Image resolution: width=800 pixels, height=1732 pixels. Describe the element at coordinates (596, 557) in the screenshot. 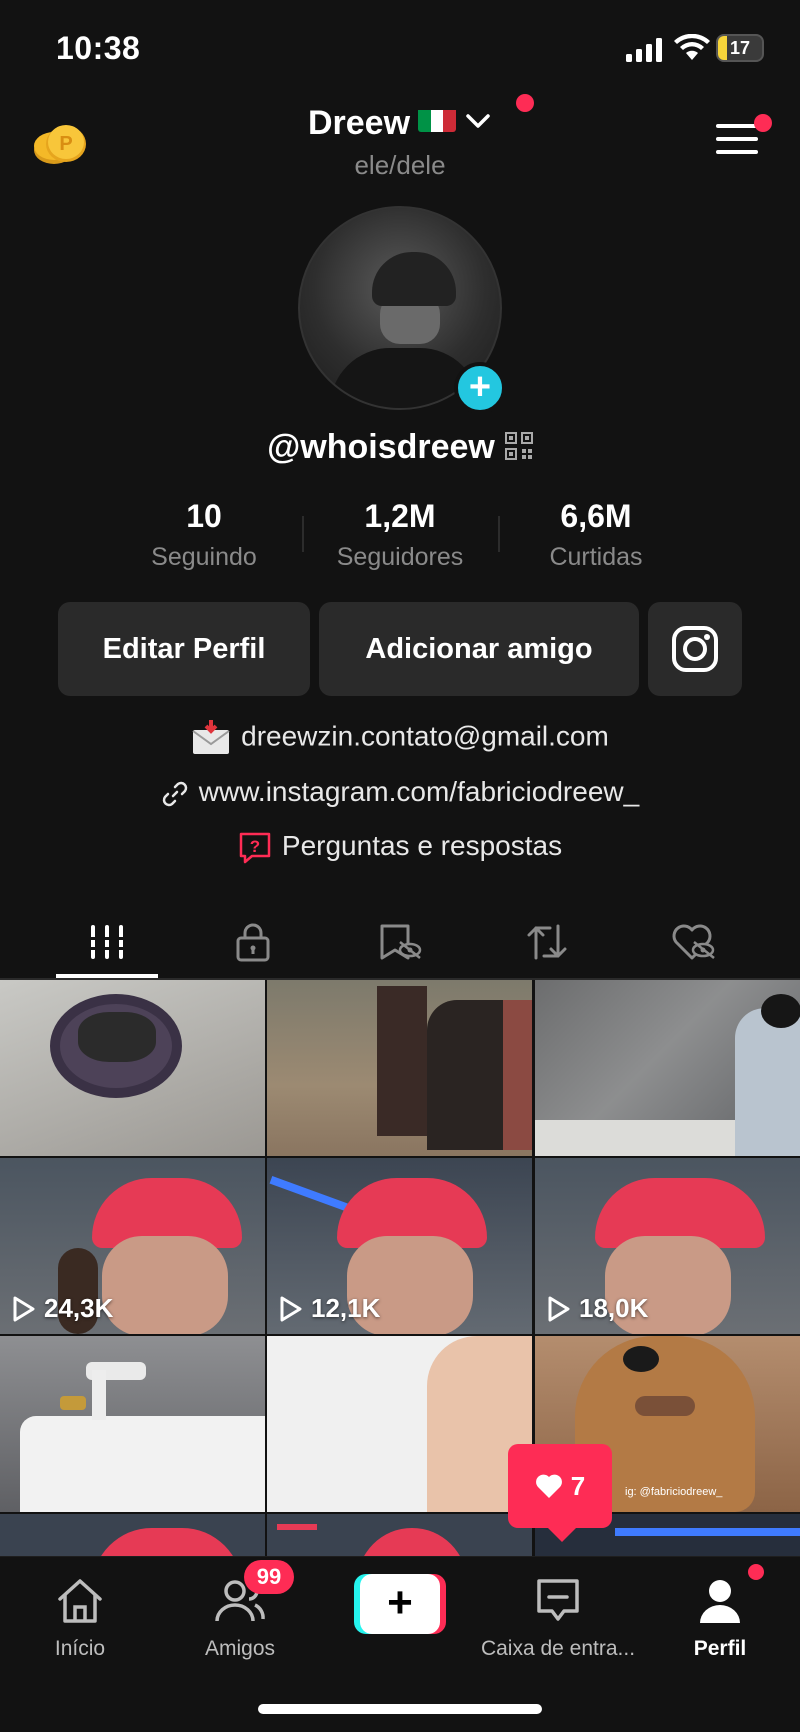

I see `stat-label: Curtidas` at that location.